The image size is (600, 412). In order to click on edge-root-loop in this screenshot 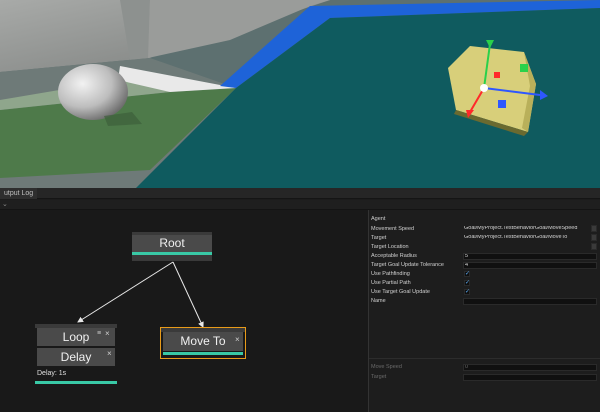, I will do `click(125, 292)`.